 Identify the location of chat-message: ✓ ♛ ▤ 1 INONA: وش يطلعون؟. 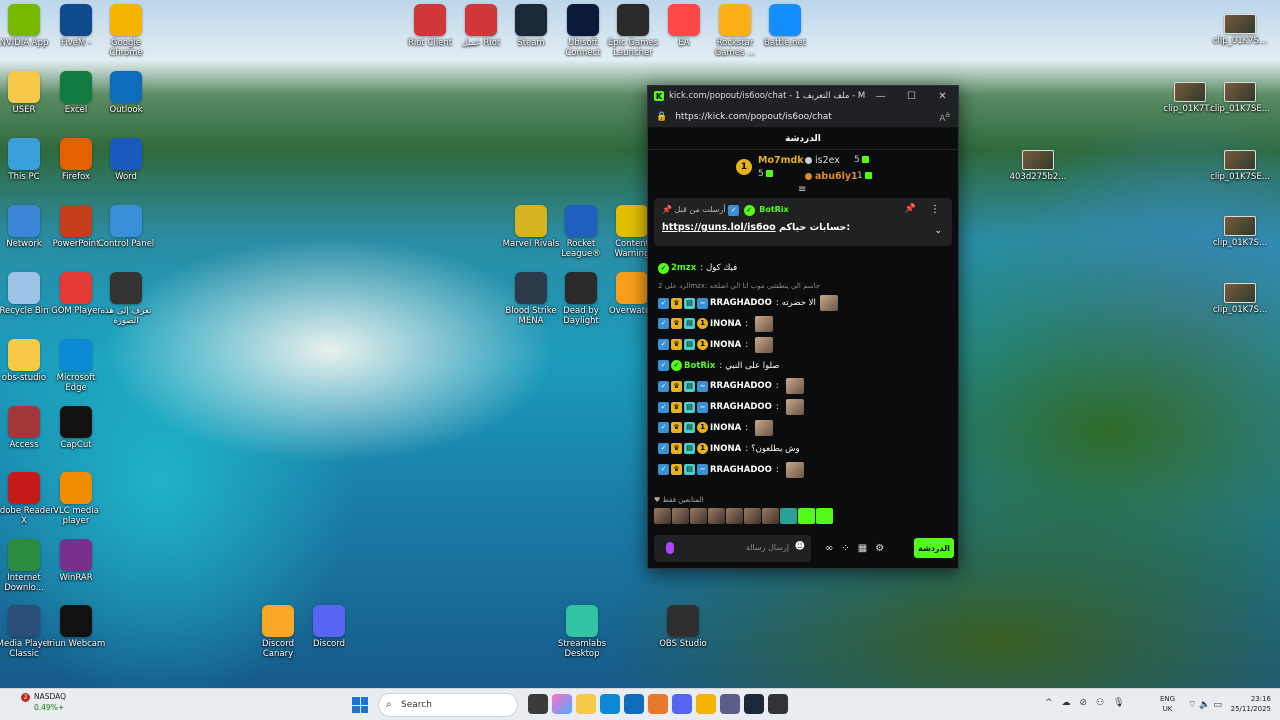
(803, 448).